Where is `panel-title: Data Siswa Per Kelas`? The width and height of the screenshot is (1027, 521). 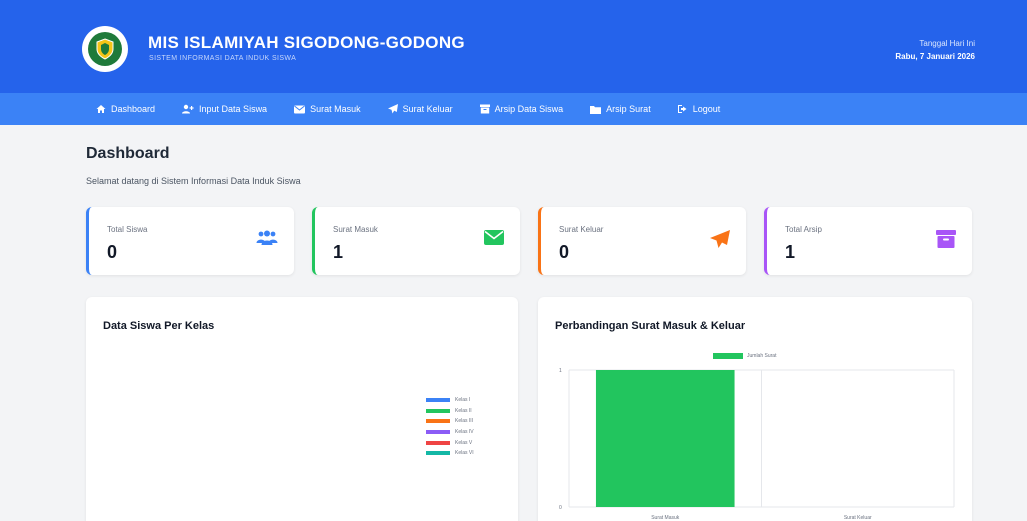
panel-title: Data Siswa Per Kelas is located at coordinates (159, 326).